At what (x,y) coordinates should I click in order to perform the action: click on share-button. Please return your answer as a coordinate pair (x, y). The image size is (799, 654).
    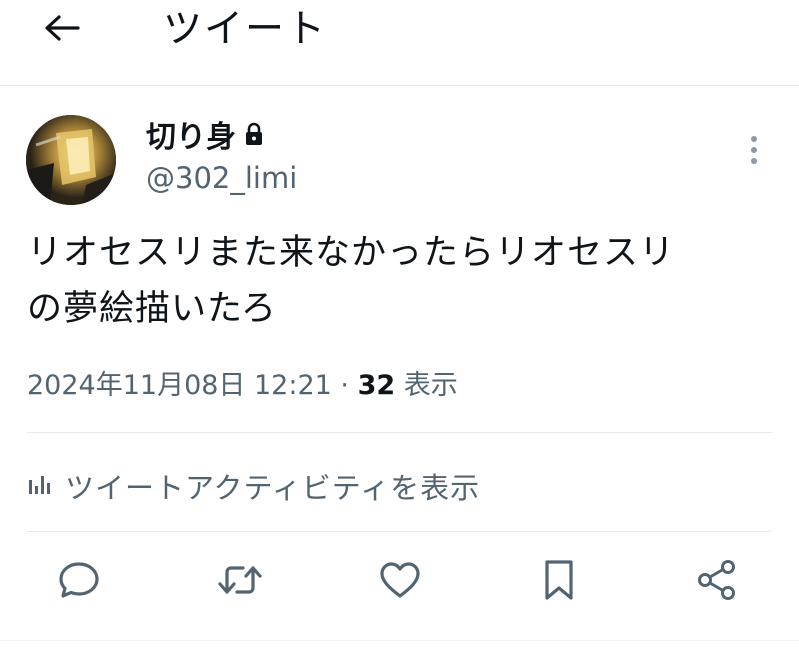
    Looking at the image, I should click on (717, 582).